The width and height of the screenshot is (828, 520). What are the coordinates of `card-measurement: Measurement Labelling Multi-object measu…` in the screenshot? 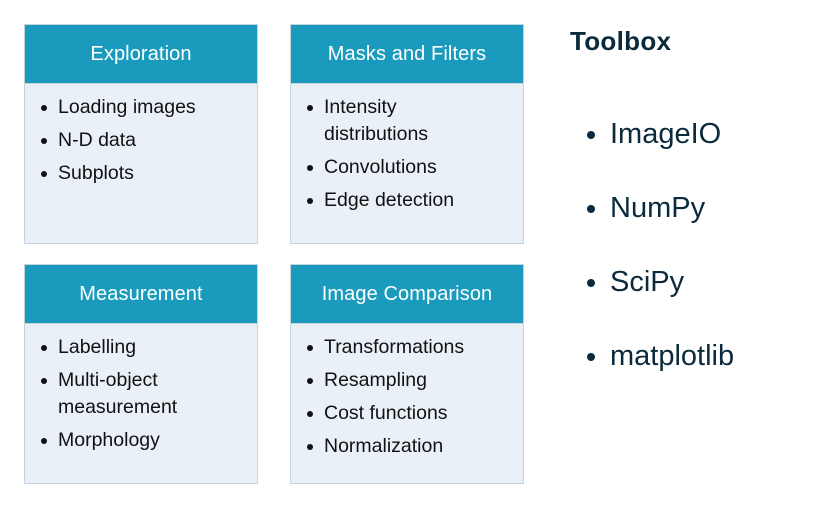 It's located at (141, 374).